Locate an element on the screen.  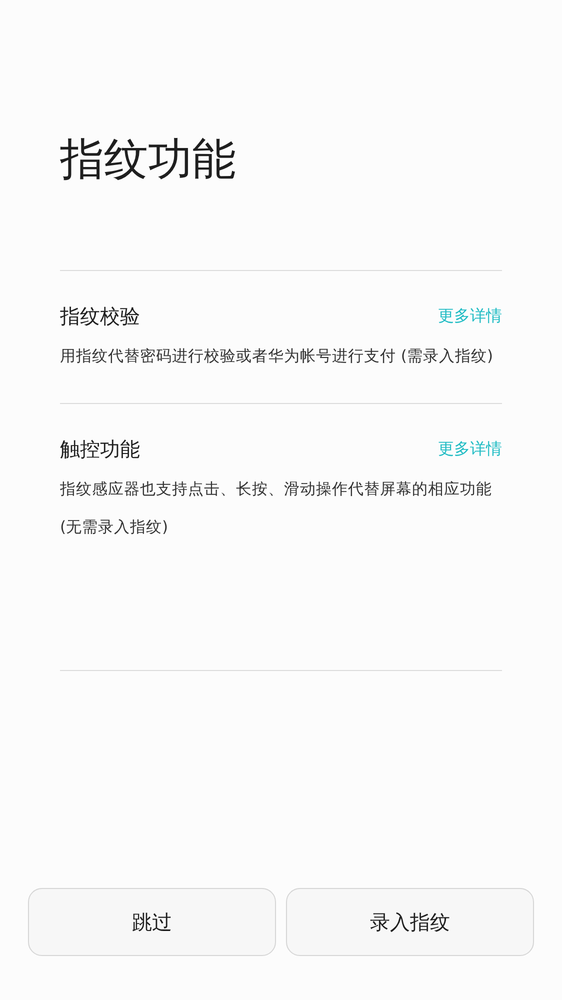
section-description: 用指纹代替密码进行校验或者华为帐号进行支付 (需录入指纹) is located at coordinates (277, 356).